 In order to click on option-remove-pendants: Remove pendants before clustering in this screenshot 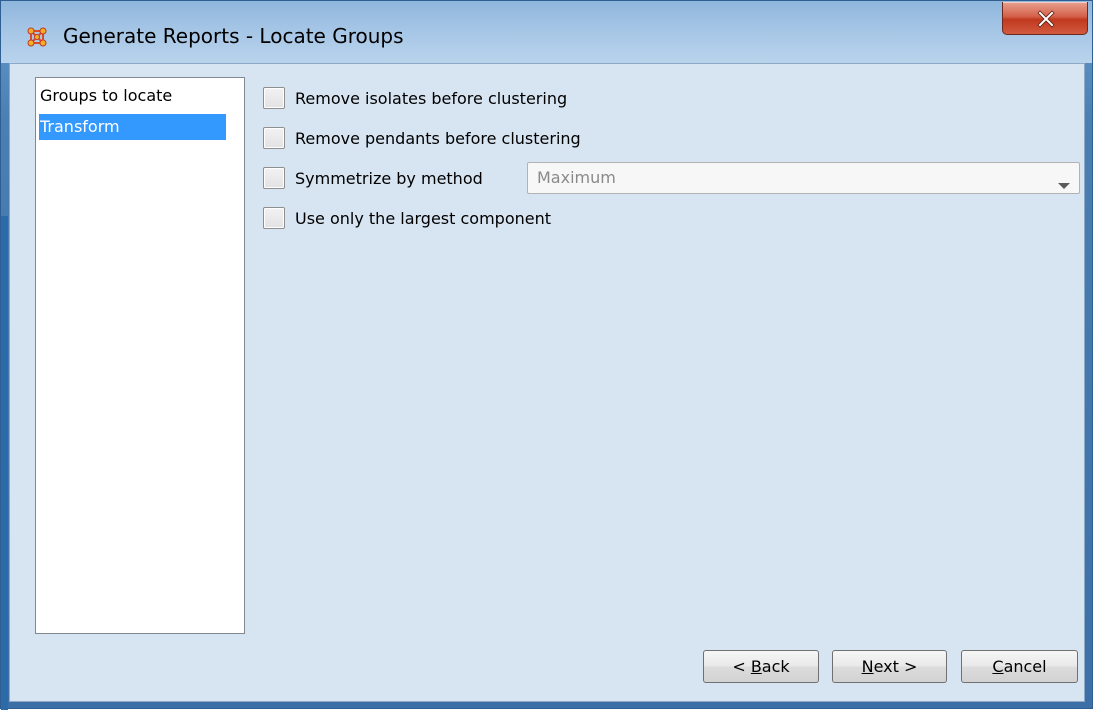, I will do `click(422, 138)`.